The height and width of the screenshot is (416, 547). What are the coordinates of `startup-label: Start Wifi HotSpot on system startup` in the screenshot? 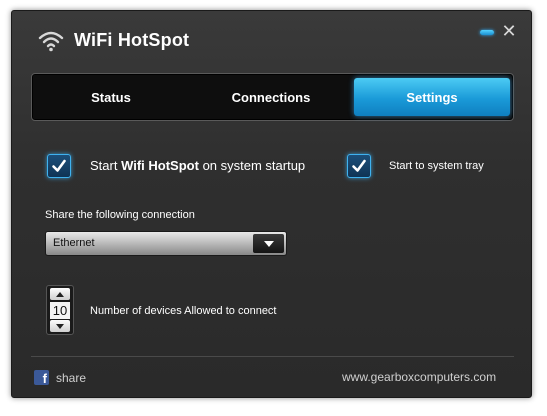 It's located at (197, 165).